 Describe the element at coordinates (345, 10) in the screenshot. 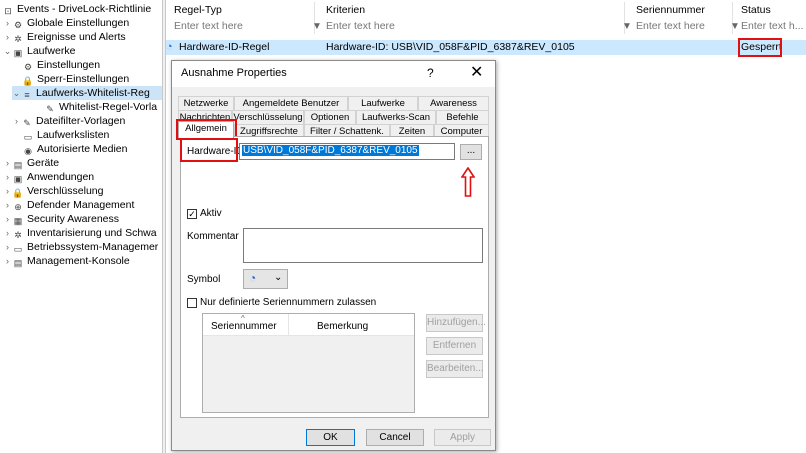

I see `column-header-kriterien: Kriterien` at that location.